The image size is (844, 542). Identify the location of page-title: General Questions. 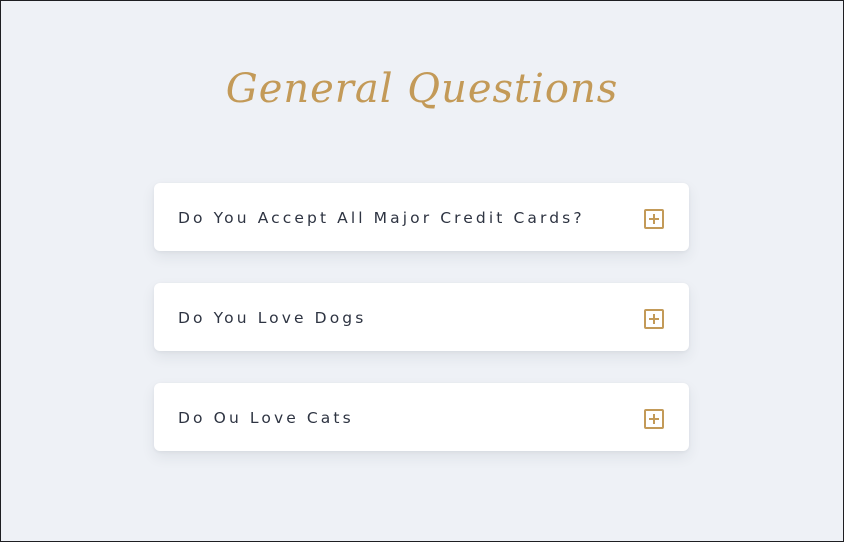
(422, 89).